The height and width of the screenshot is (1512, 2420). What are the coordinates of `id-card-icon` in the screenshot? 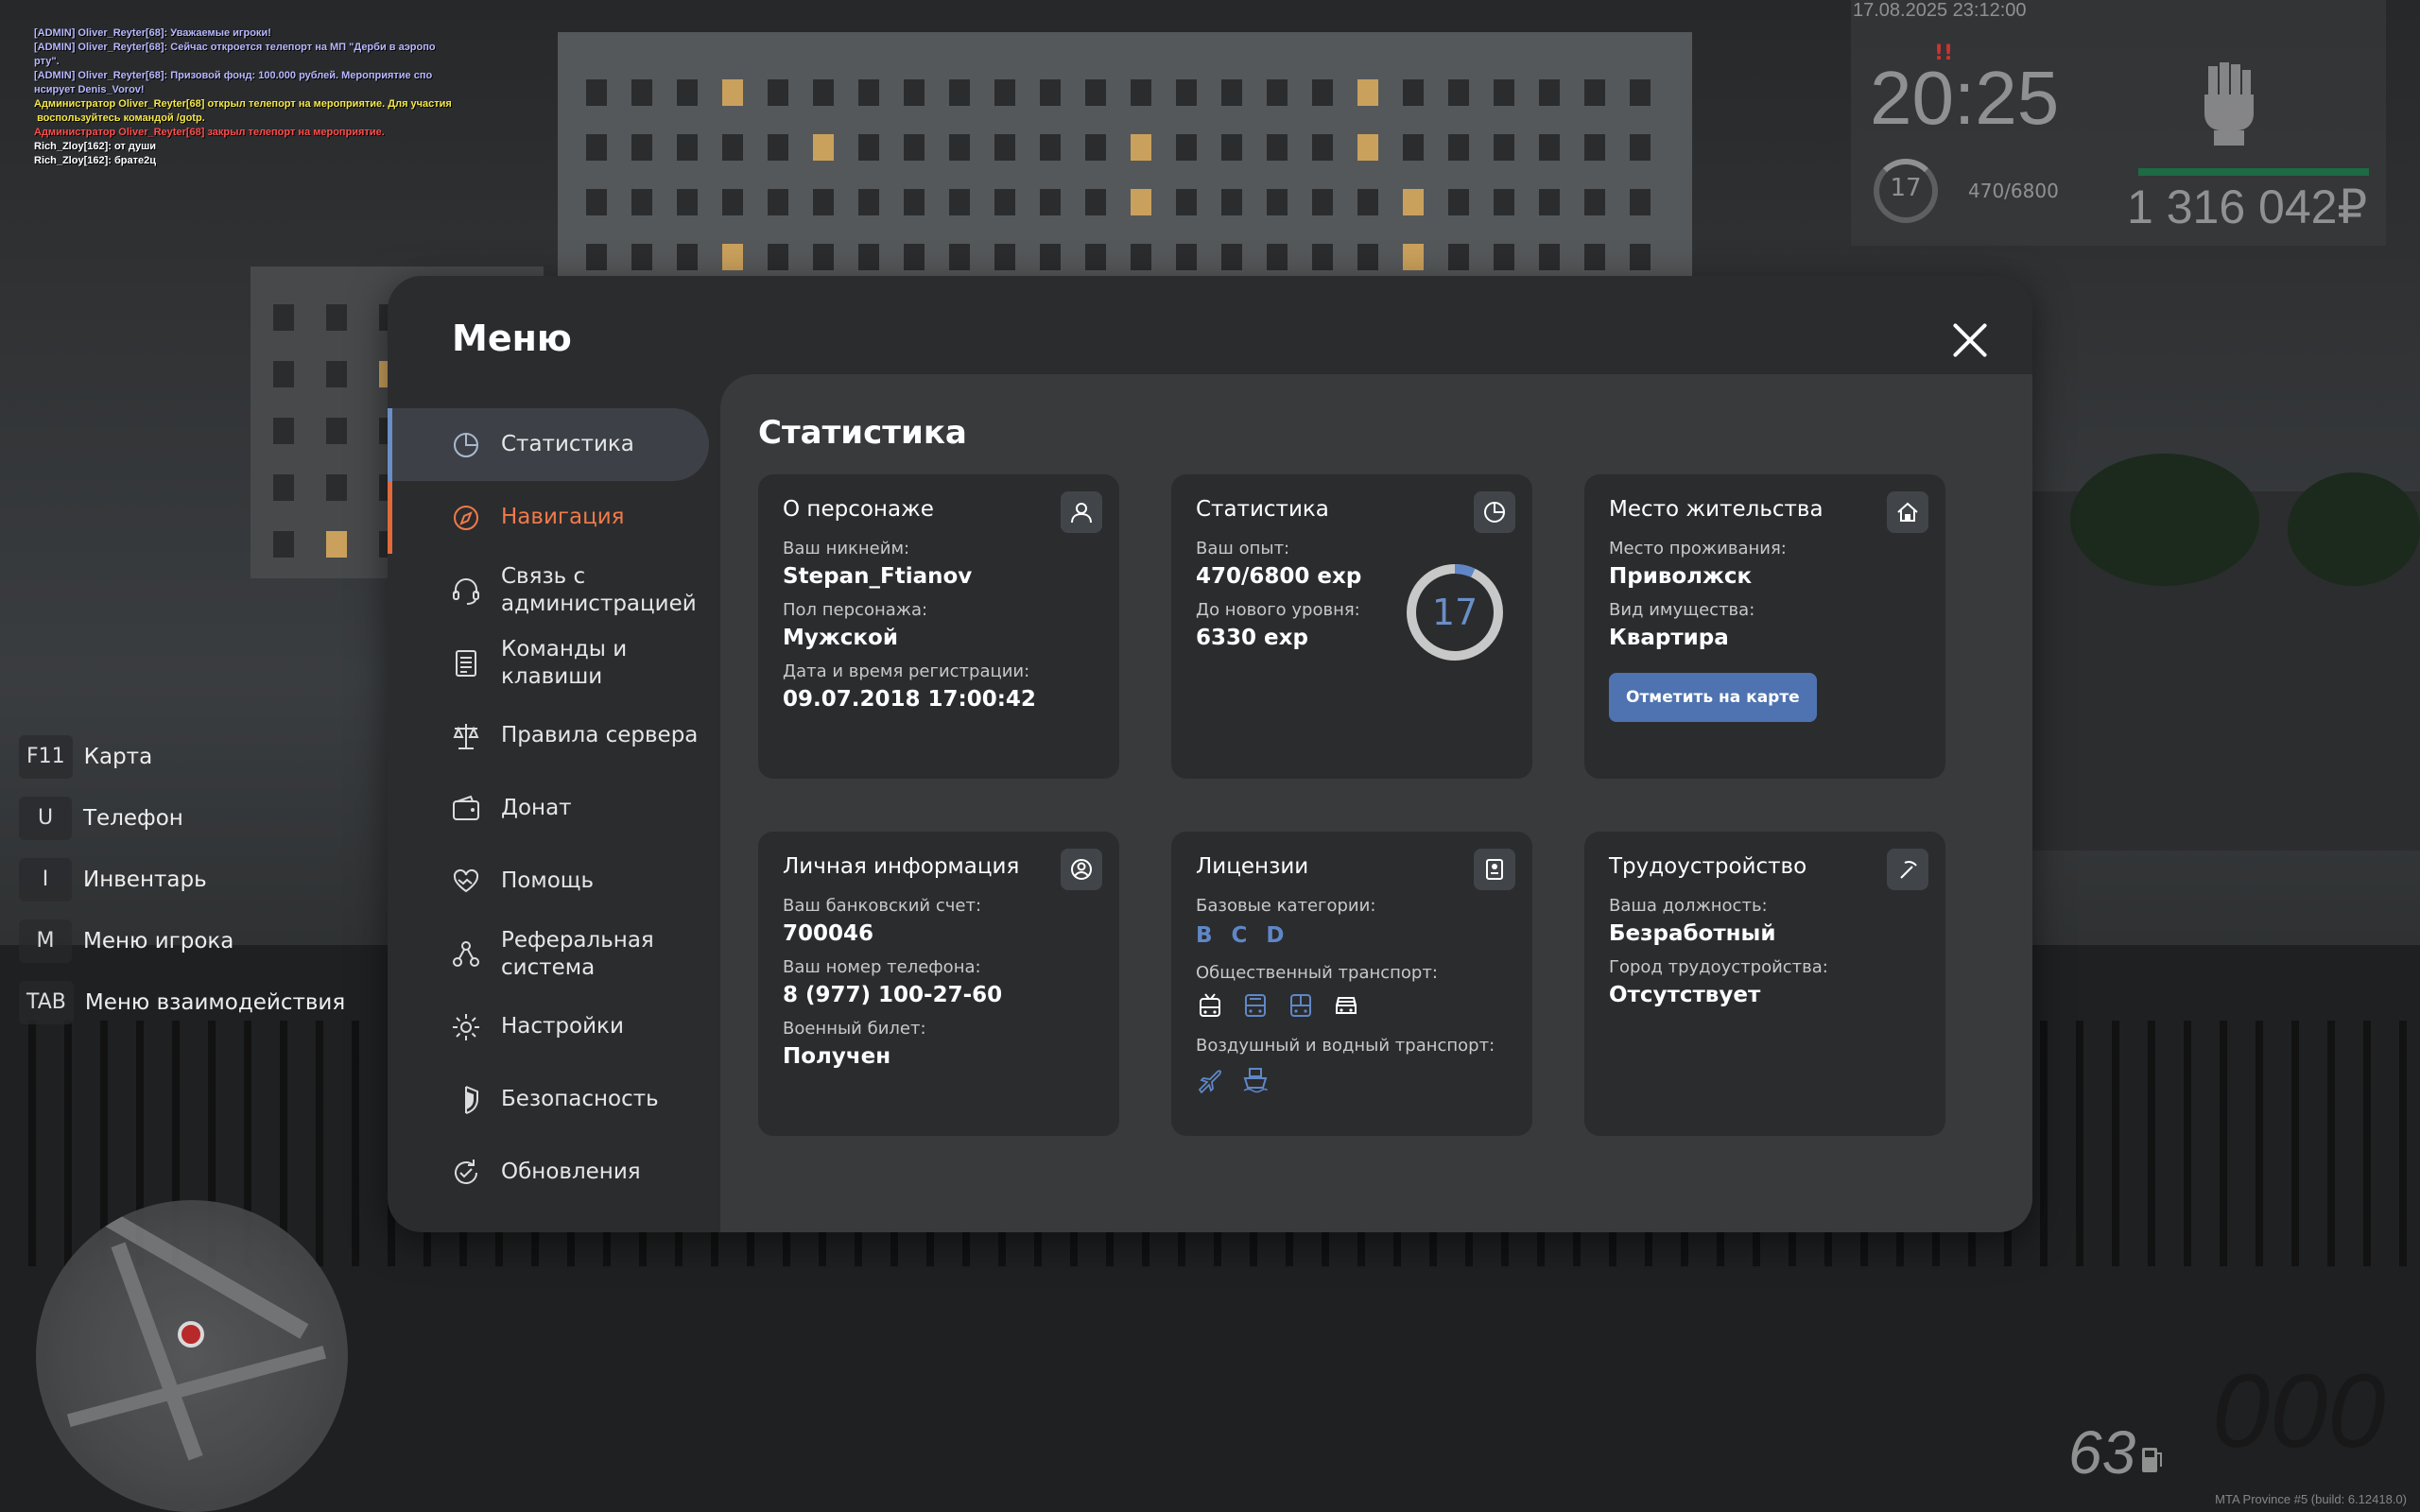 It's located at (1494, 869).